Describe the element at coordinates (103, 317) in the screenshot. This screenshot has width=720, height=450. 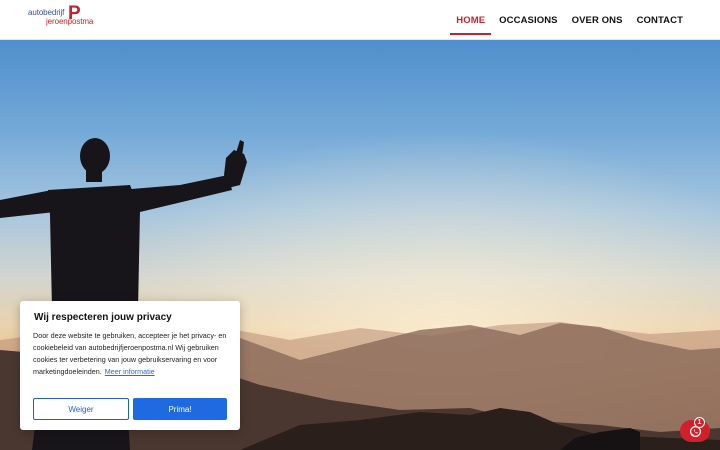
I see `cookie-title: Wij respecteren jouw privacy` at that location.